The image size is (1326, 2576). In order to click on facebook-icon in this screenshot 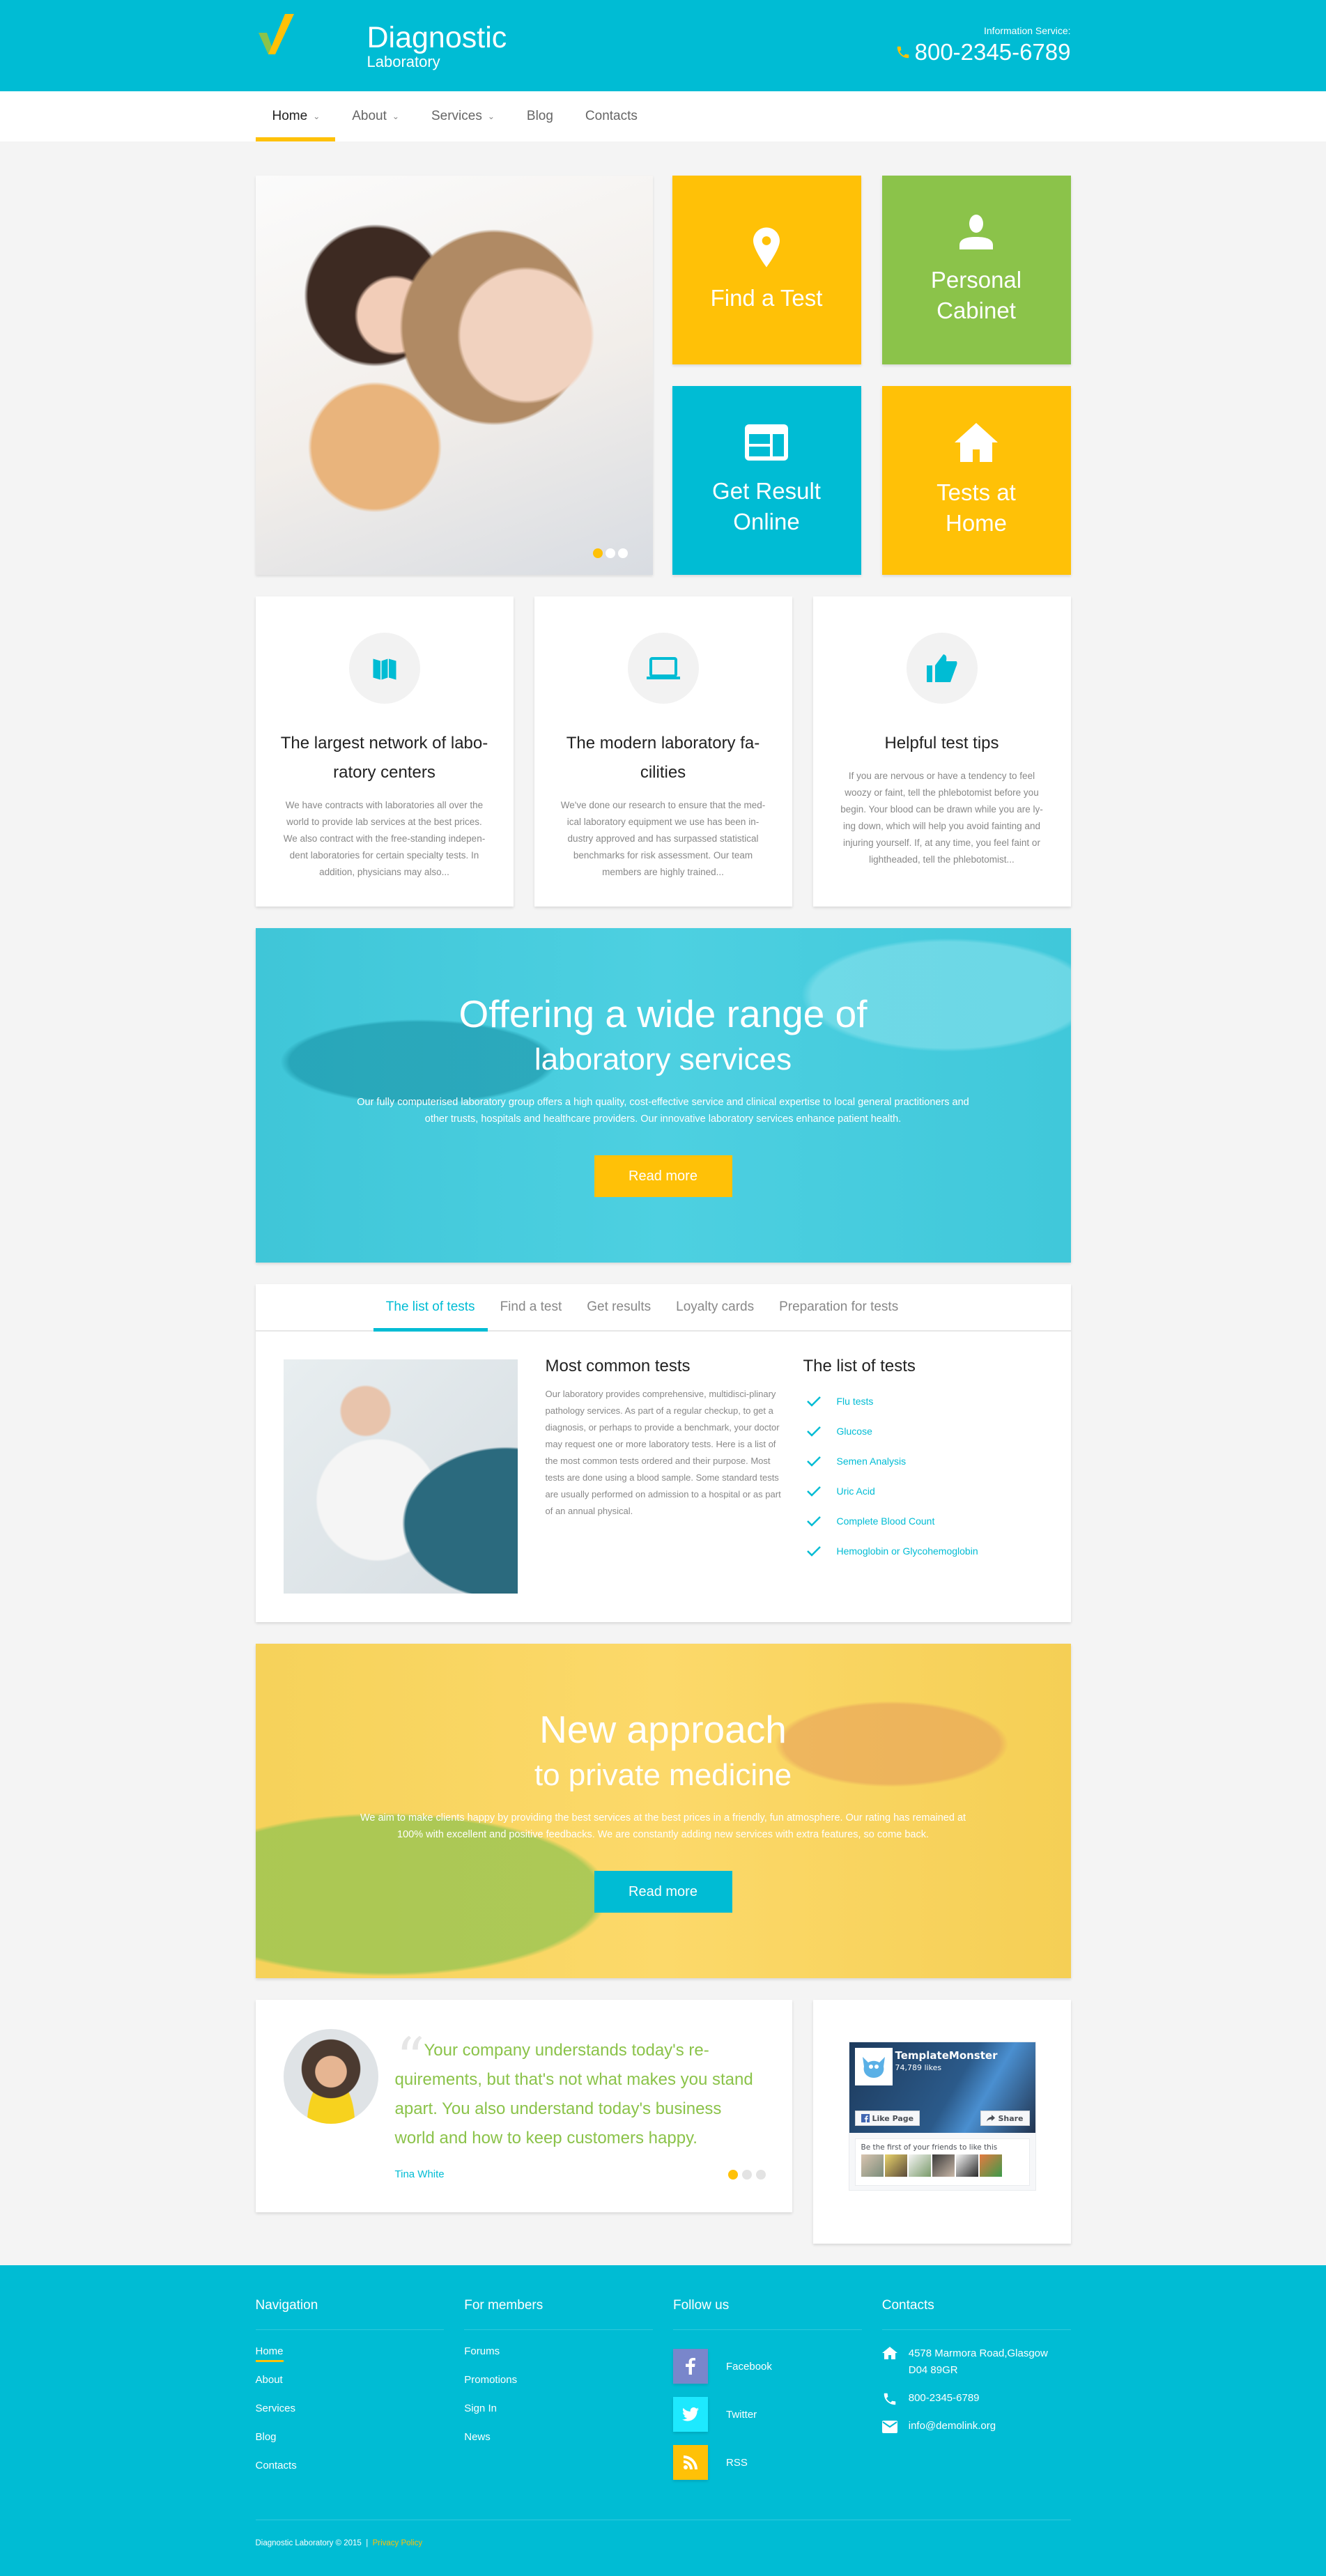, I will do `click(690, 2366)`.